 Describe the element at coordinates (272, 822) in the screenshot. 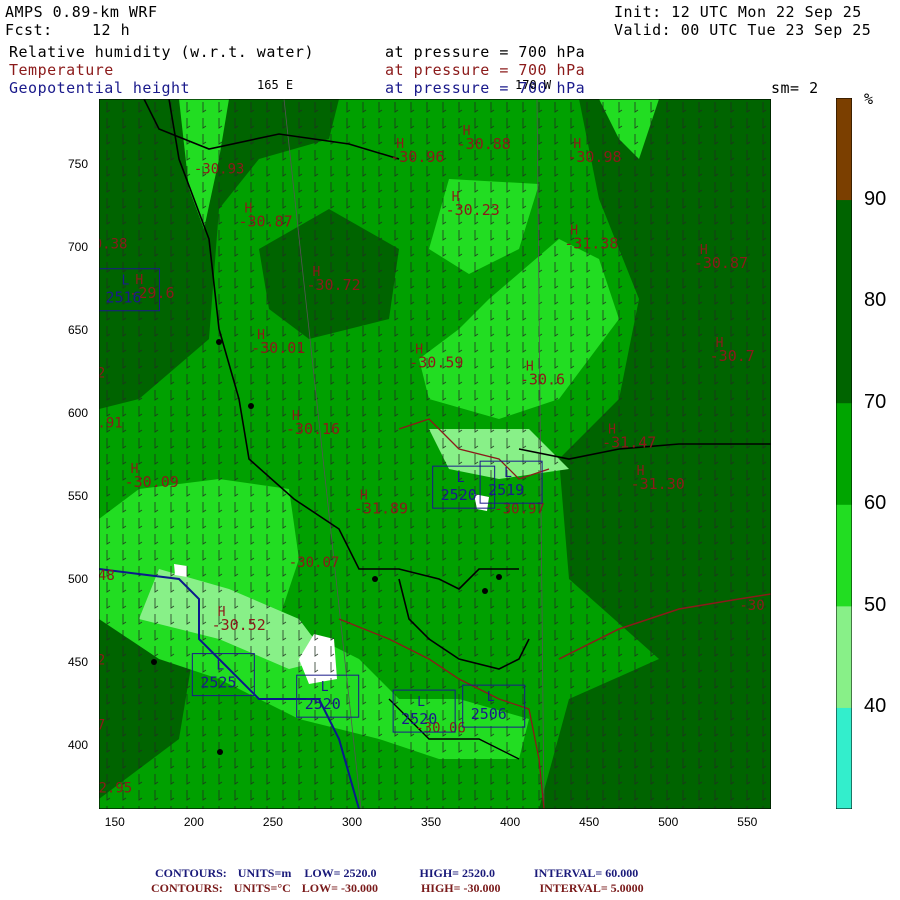

I see `x-tick-label: 250` at that location.